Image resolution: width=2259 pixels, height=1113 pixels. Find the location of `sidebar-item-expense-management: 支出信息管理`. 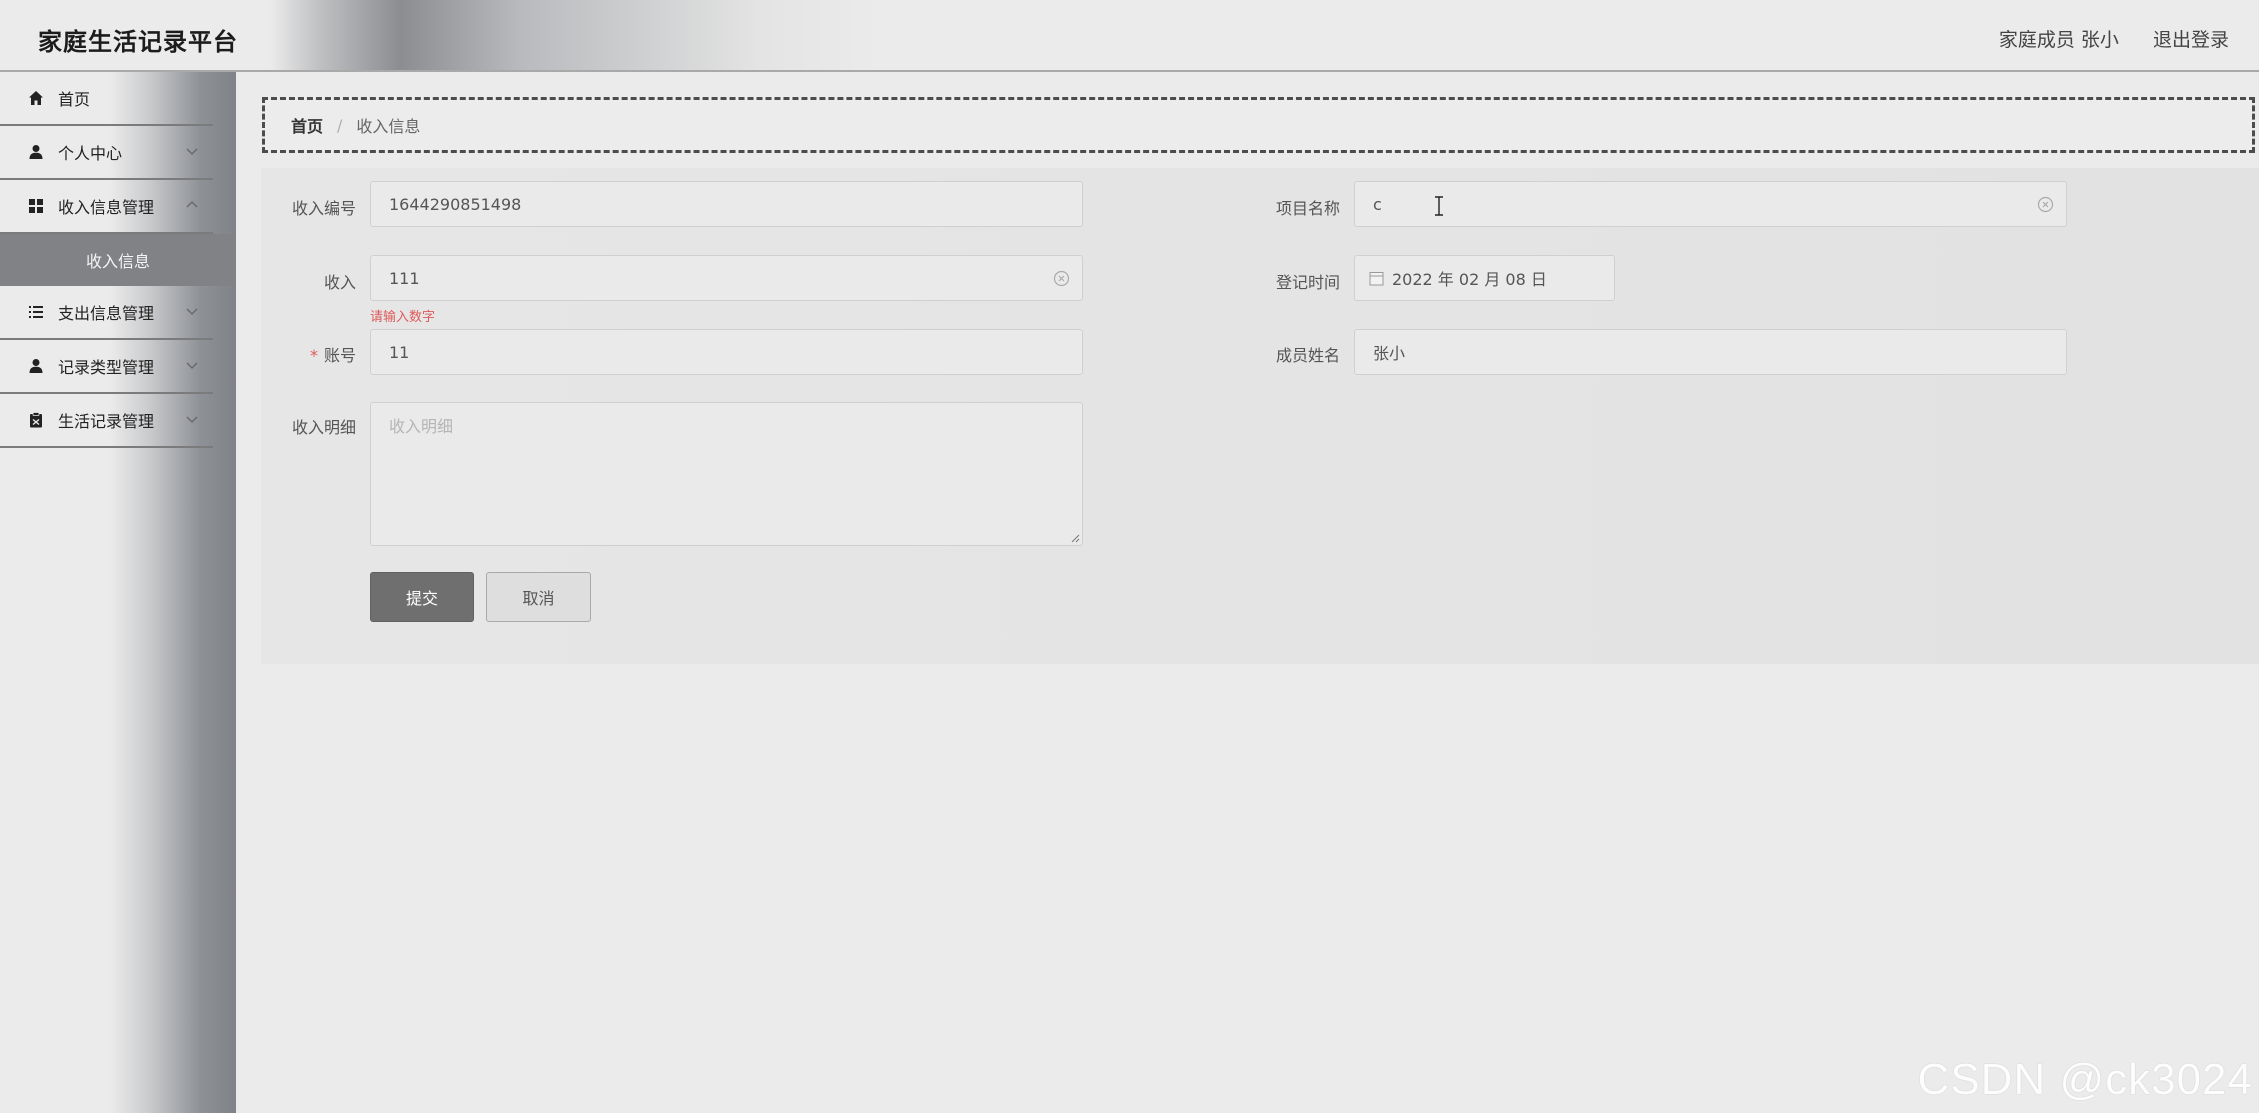

sidebar-item-expense-management: 支出信息管理 is located at coordinates (106, 313).